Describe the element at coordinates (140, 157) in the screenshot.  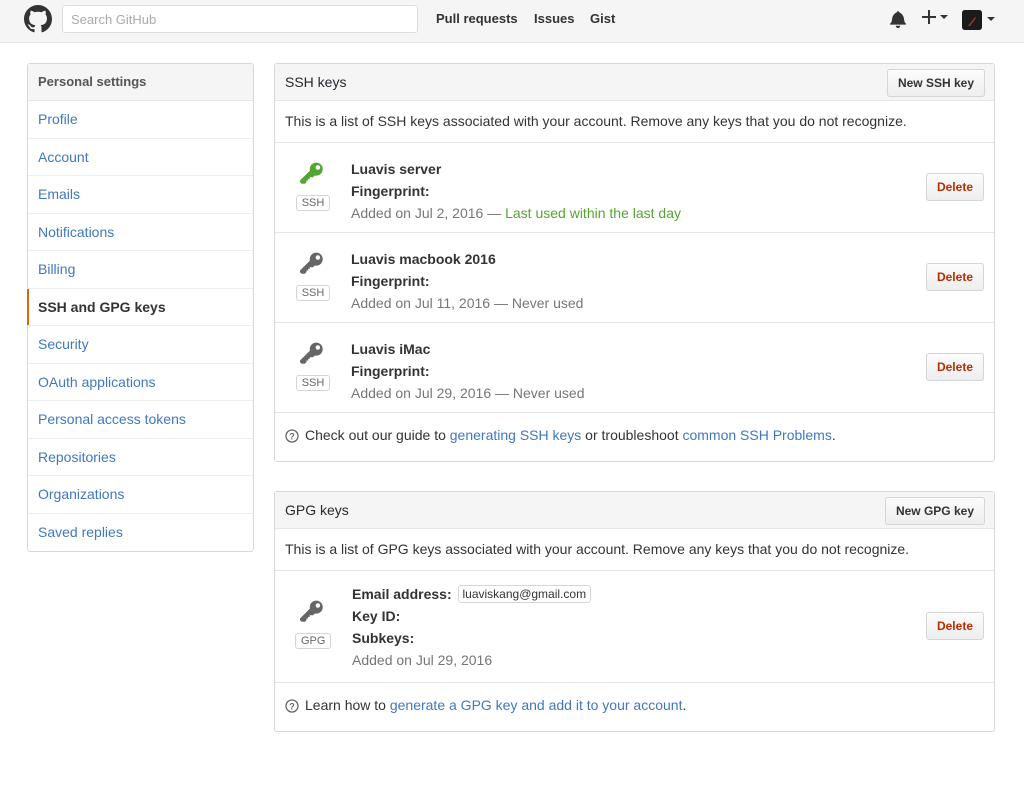
I see `sidebar-item-account: Account` at that location.